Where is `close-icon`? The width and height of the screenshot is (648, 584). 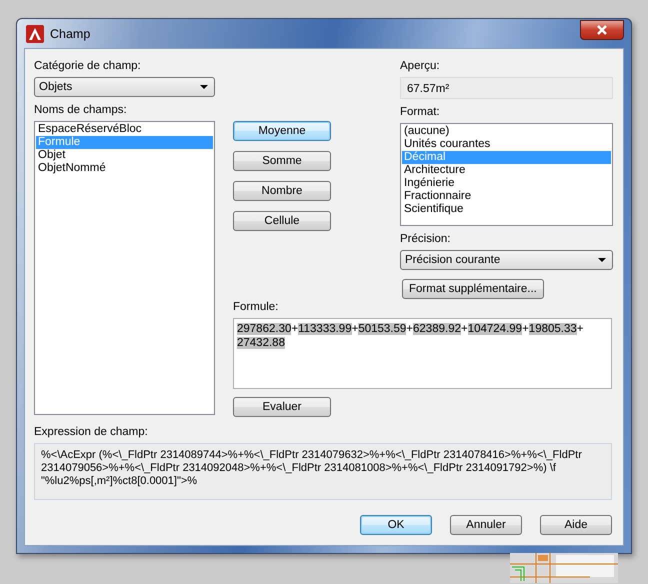
close-icon is located at coordinates (602, 29).